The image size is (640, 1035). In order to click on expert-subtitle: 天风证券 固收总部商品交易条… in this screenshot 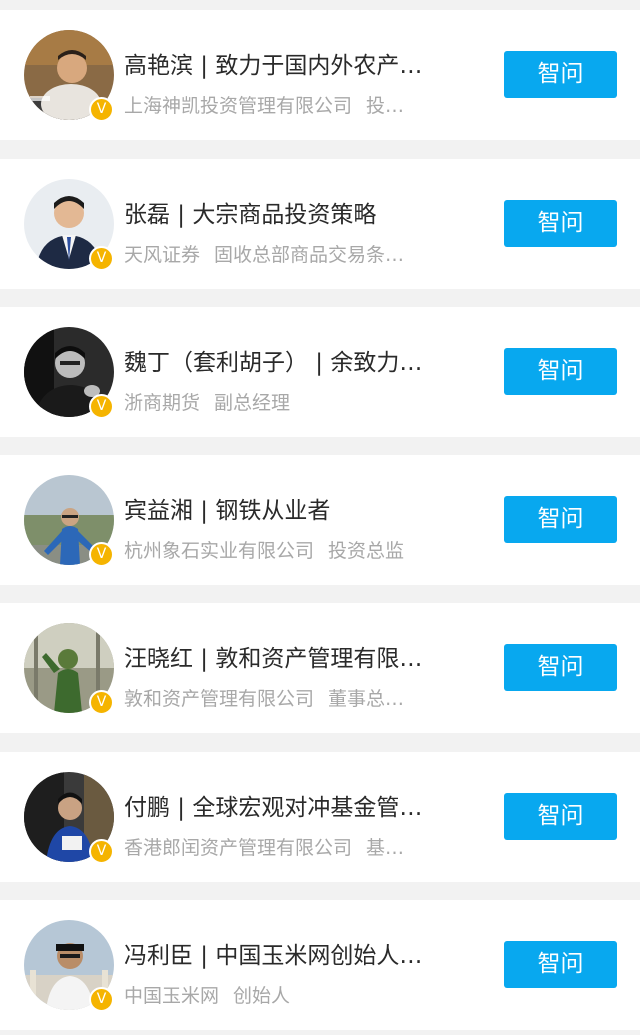, I will do `click(284, 255)`.